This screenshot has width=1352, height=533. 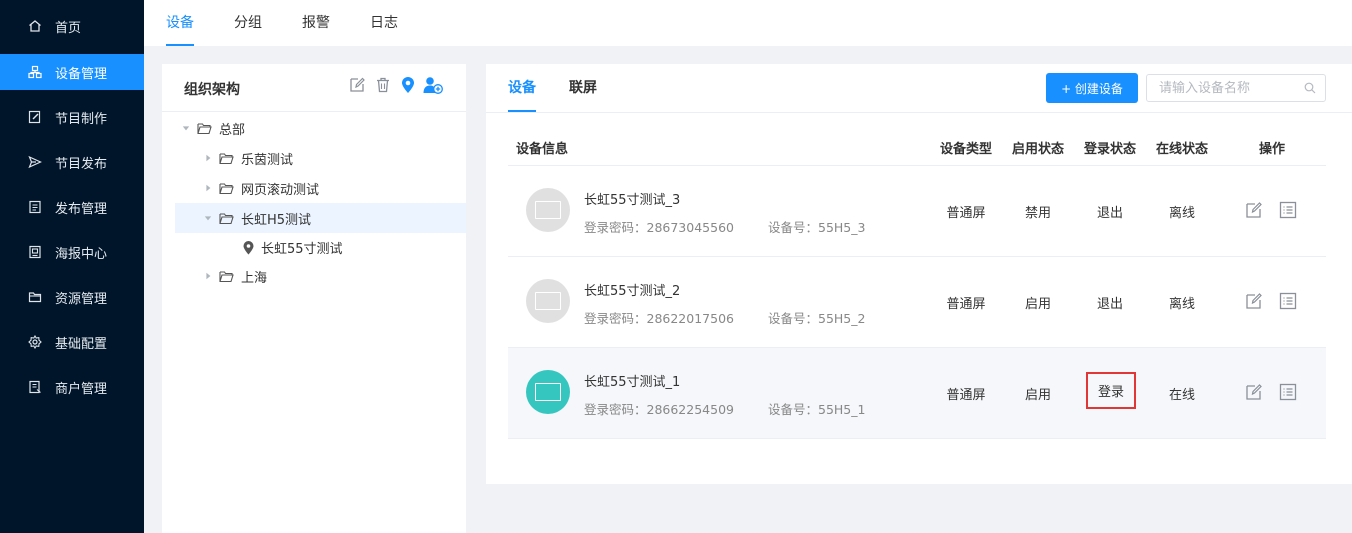 What do you see at coordinates (35, 342) in the screenshot?
I see `gear-icon` at bounding box center [35, 342].